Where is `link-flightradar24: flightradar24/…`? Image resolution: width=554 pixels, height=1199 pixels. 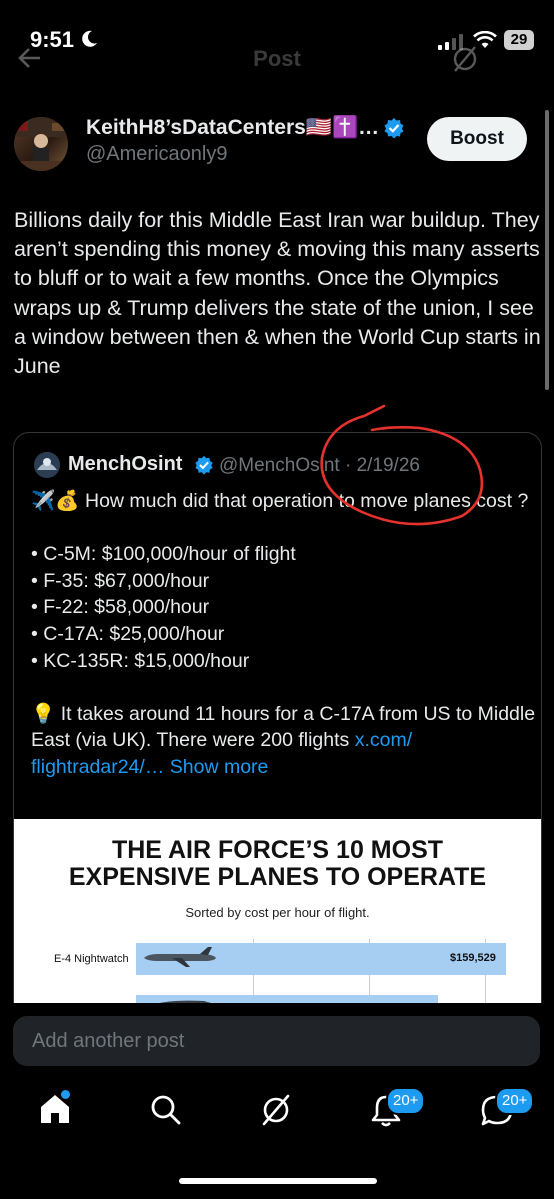 link-flightradar24: flightradar24/… is located at coordinates (97, 767).